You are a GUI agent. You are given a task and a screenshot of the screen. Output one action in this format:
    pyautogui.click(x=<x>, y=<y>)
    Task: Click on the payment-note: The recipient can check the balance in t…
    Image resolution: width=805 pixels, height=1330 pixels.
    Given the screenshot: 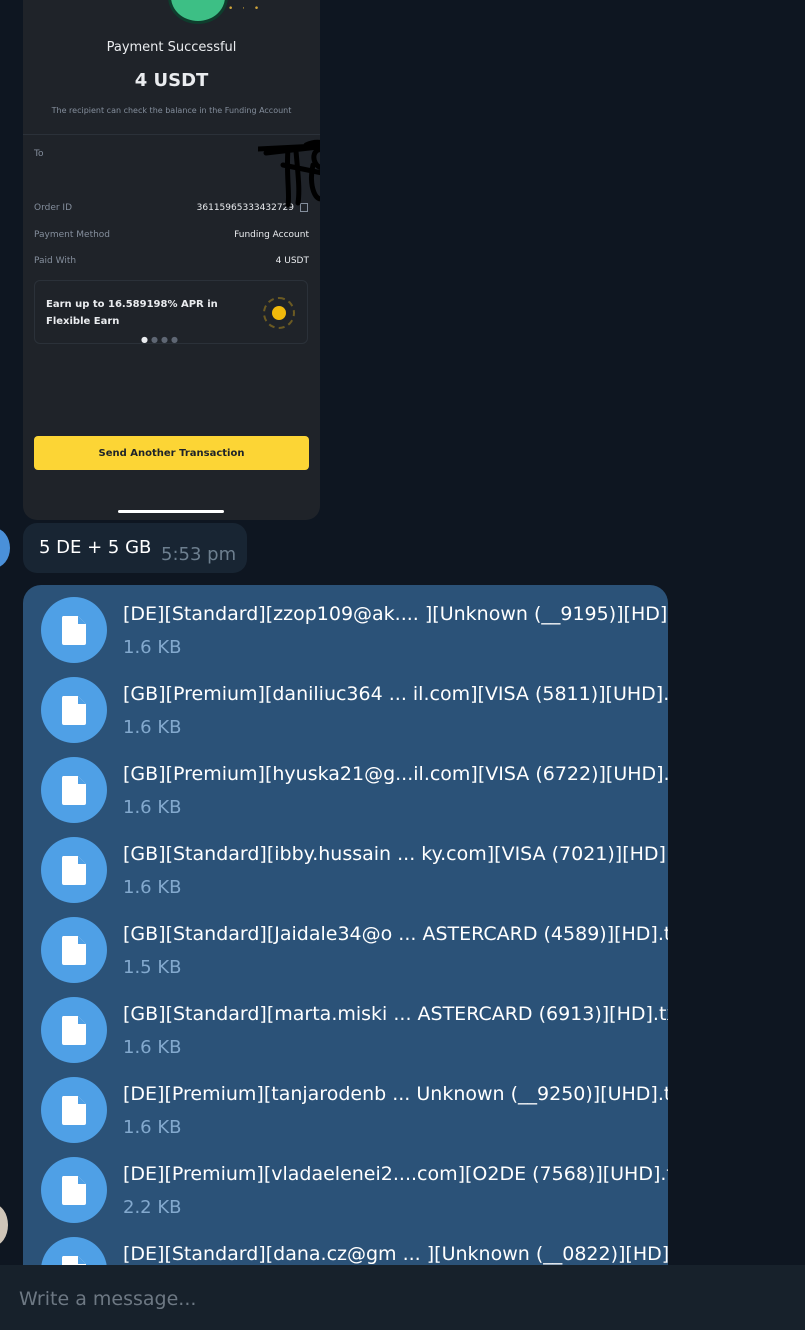 What is the action you would take?
    pyautogui.click(x=171, y=110)
    